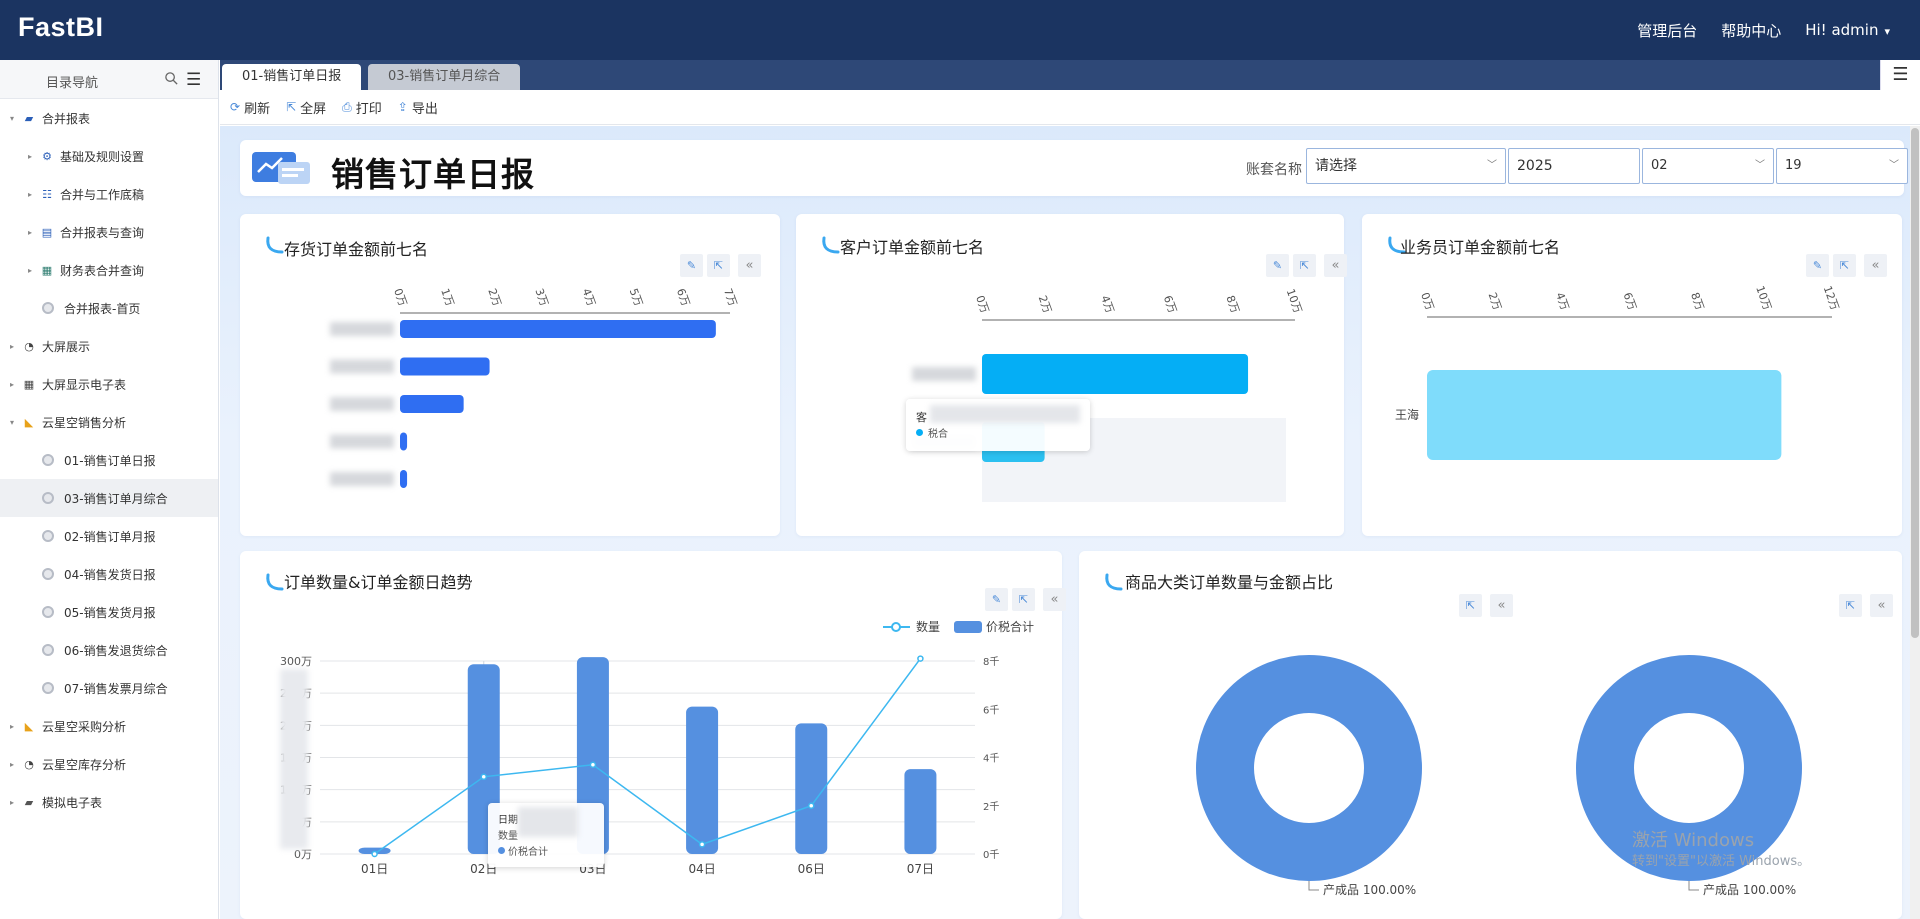 This screenshot has width=1920, height=919. What do you see at coordinates (919, 432) in the screenshot?
I see `series-dot` at bounding box center [919, 432].